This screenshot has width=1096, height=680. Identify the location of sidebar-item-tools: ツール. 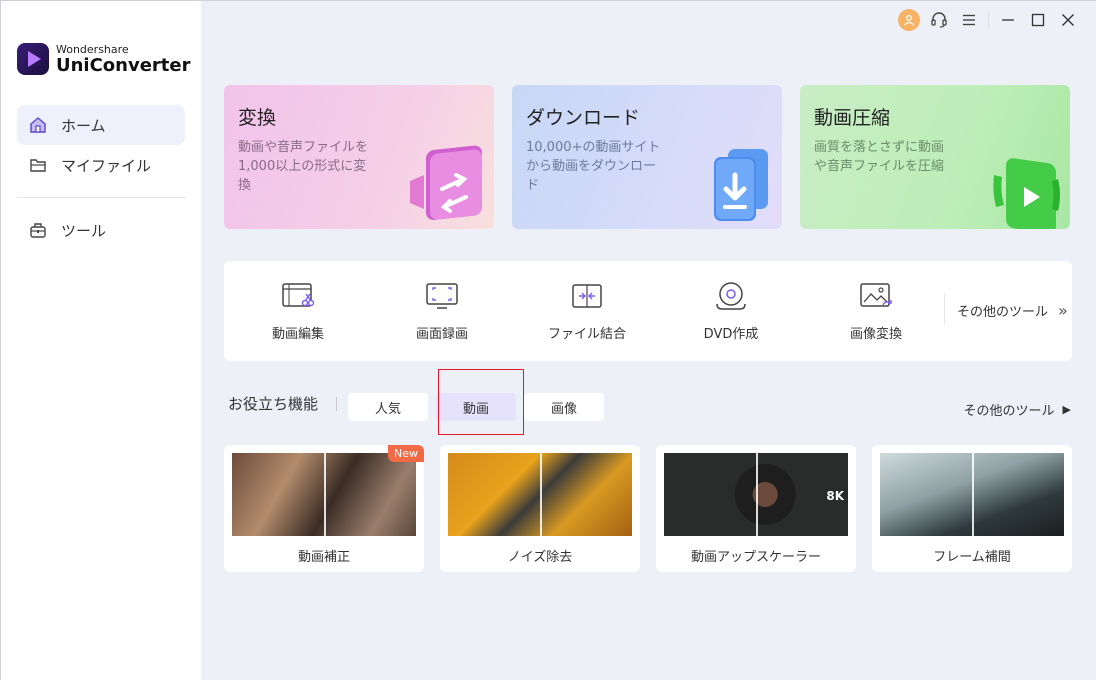
(101, 230).